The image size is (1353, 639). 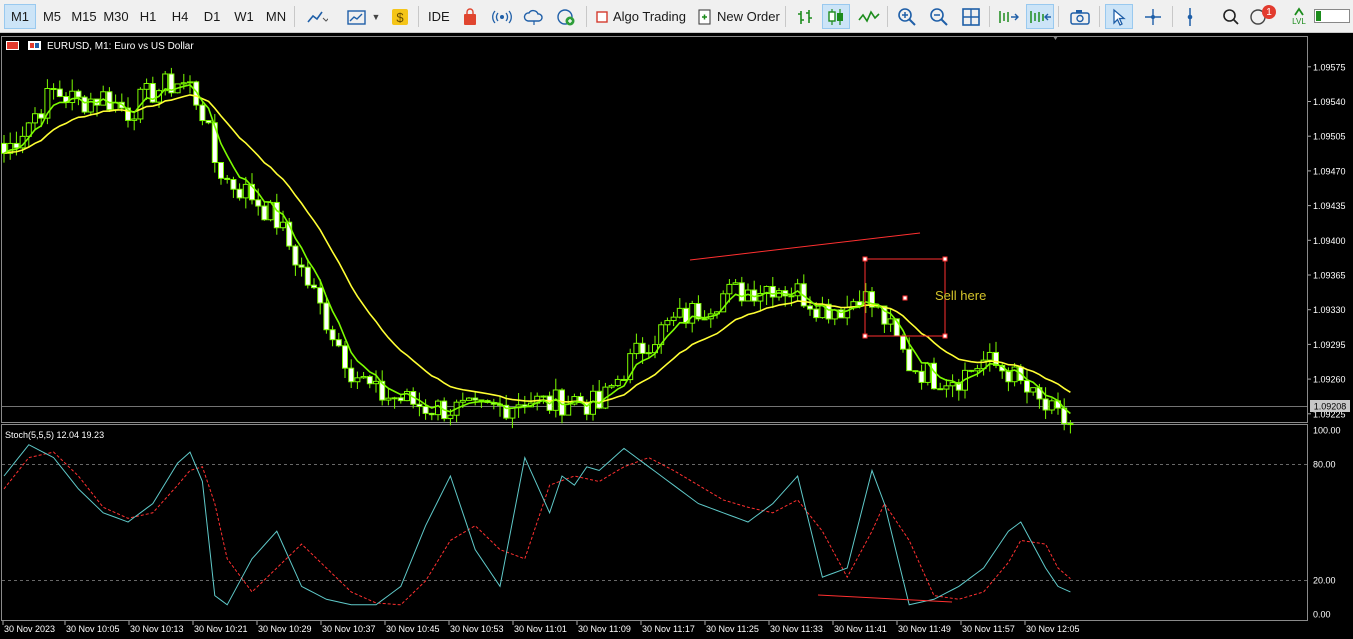 What do you see at coordinates (502, 16) in the screenshot?
I see `signals-icon` at bounding box center [502, 16].